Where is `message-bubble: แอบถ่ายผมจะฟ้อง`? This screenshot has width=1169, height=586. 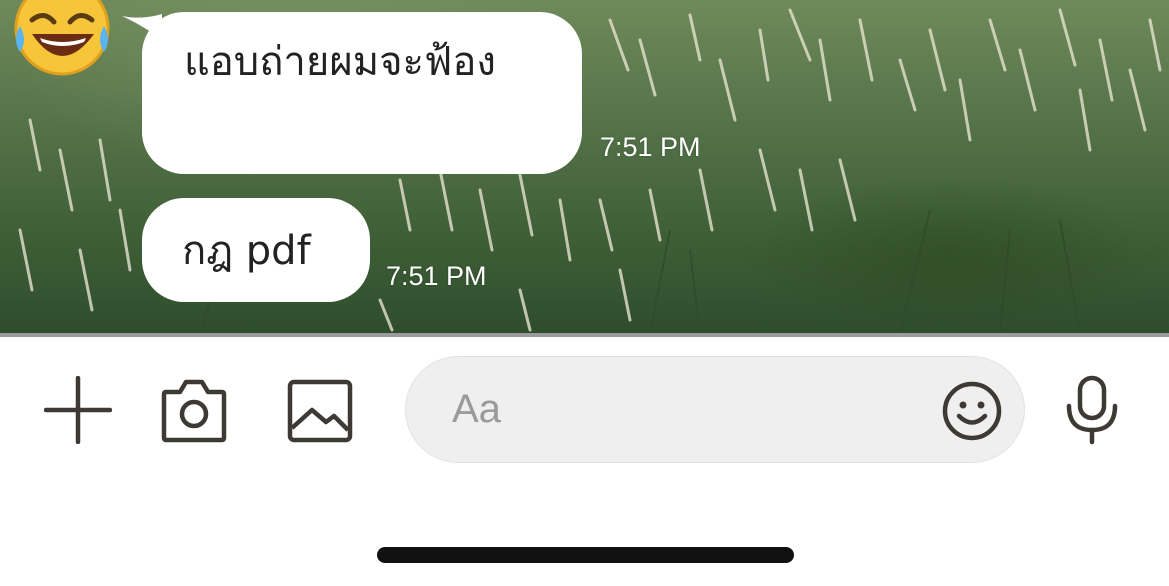
message-bubble: แอบถ่ายผมจะฟ้อง is located at coordinates (362, 93).